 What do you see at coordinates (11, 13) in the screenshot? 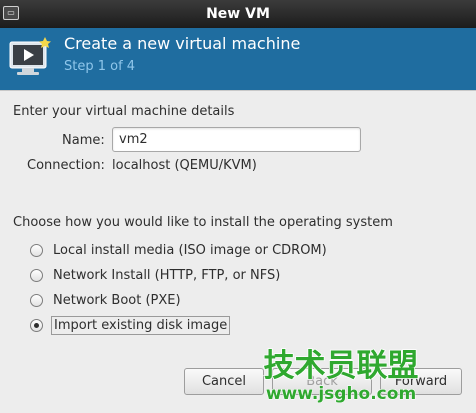
I see `vm-app-icon: ▭` at bounding box center [11, 13].